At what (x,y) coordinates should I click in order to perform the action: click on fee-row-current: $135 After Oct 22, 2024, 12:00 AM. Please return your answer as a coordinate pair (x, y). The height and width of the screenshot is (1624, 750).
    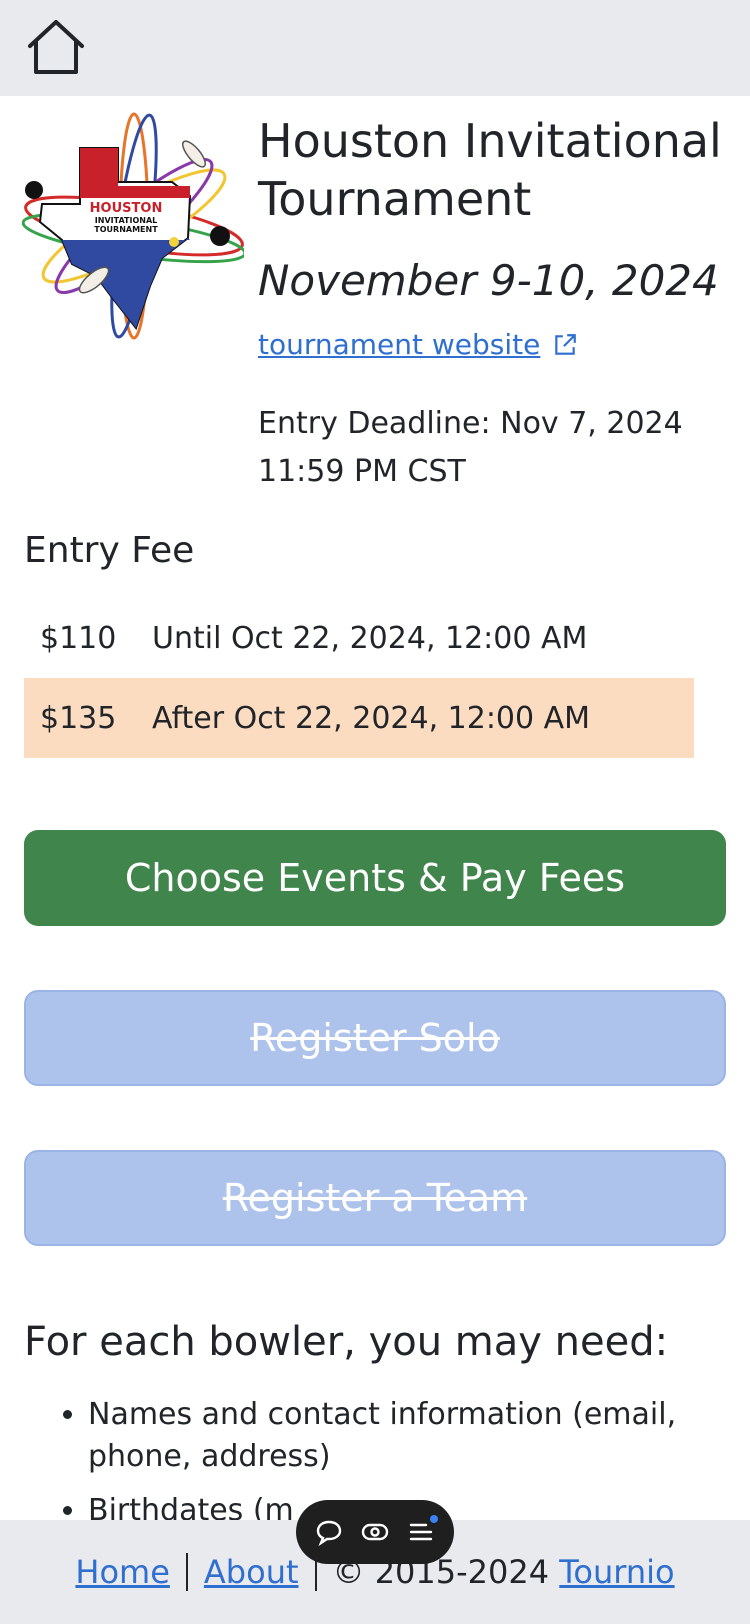
    Looking at the image, I should click on (359, 718).